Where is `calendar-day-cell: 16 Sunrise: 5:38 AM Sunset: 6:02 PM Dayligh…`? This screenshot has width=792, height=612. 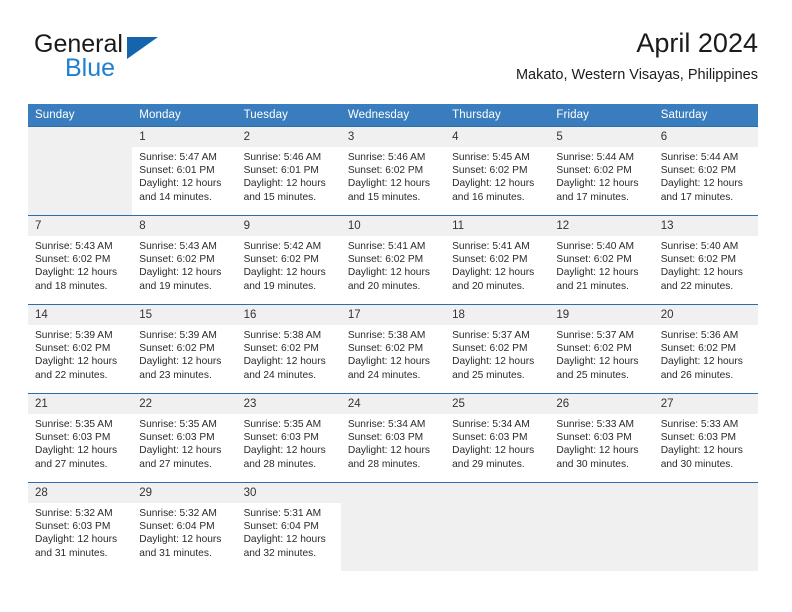 calendar-day-cell: 16 Sunrise: 5:38 AM Sunset: 6:02 PM Dayligh… is located at coordinates (288, 349).